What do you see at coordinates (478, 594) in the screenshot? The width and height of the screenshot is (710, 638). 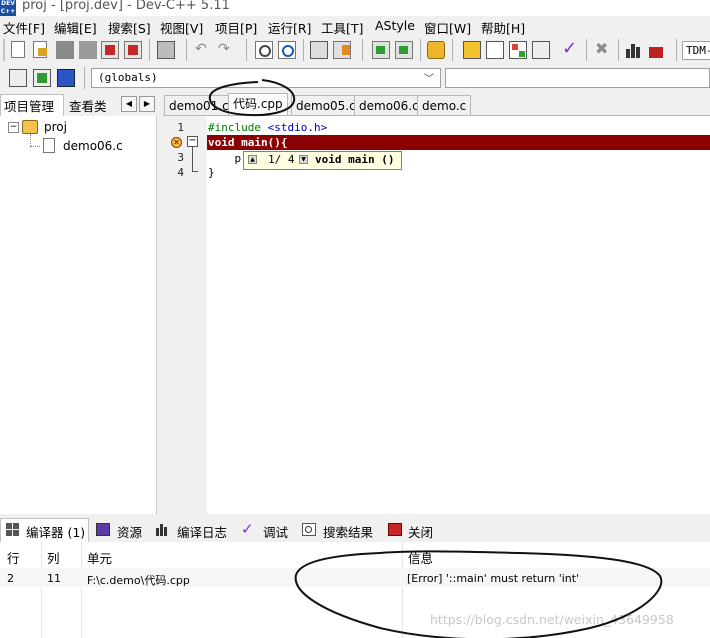 I see `annotation-circle-error` at bounding box center [478, 594].